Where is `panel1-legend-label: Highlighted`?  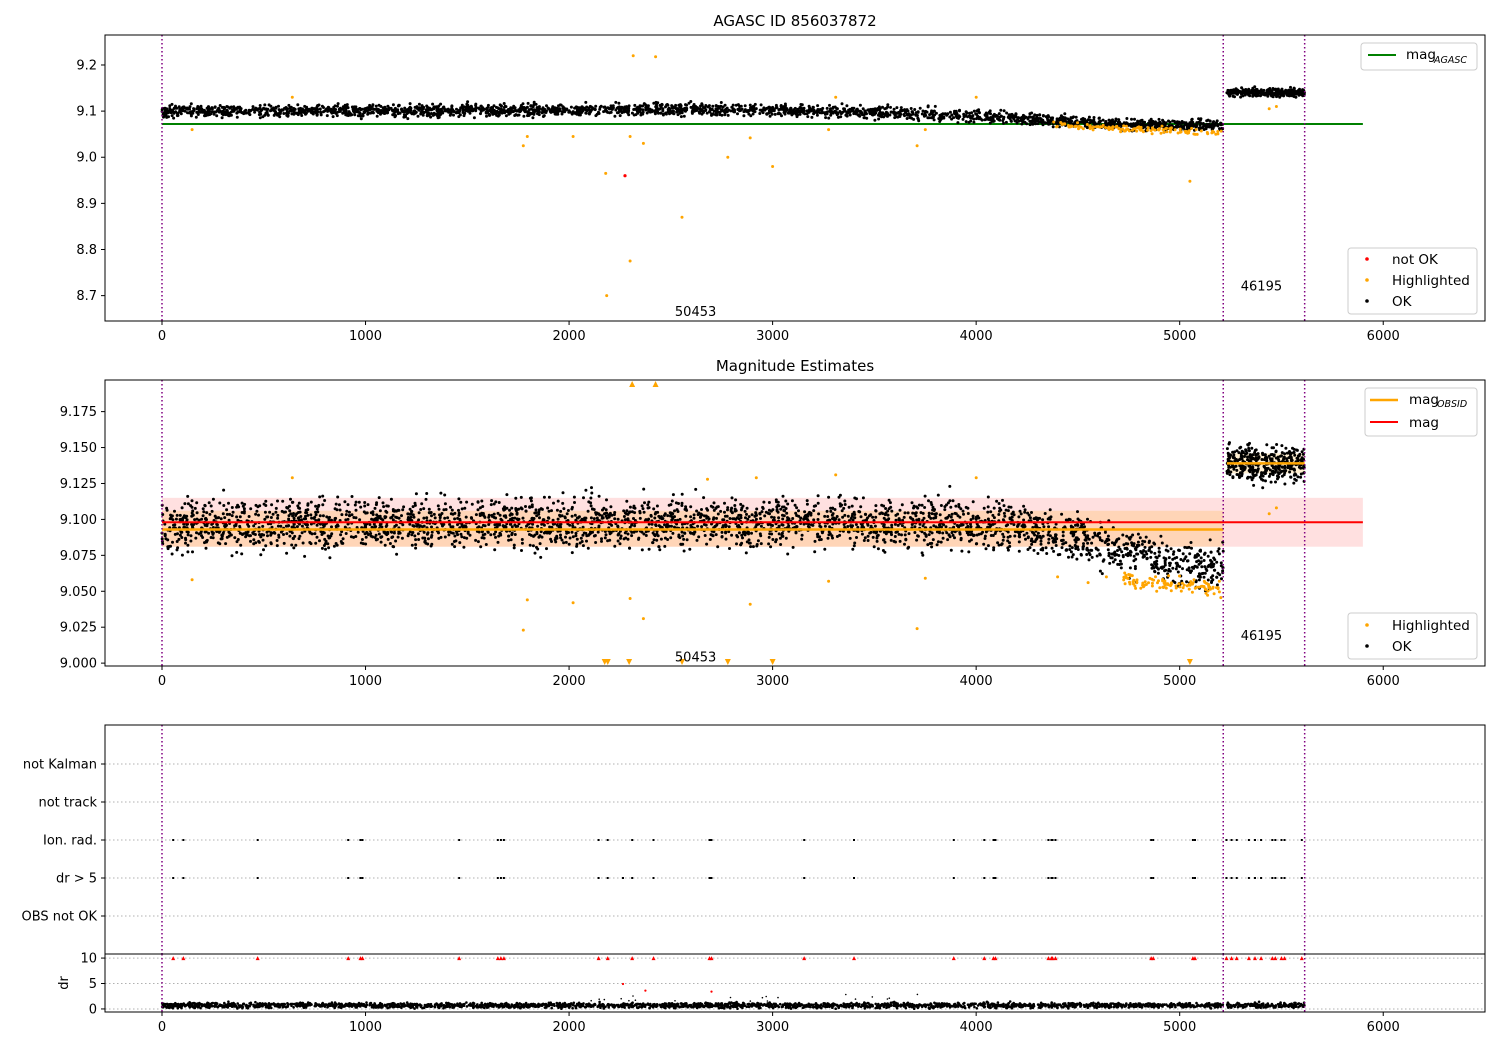
panel1-legend-label: Highlighted is located at coordinates (1431, 281).